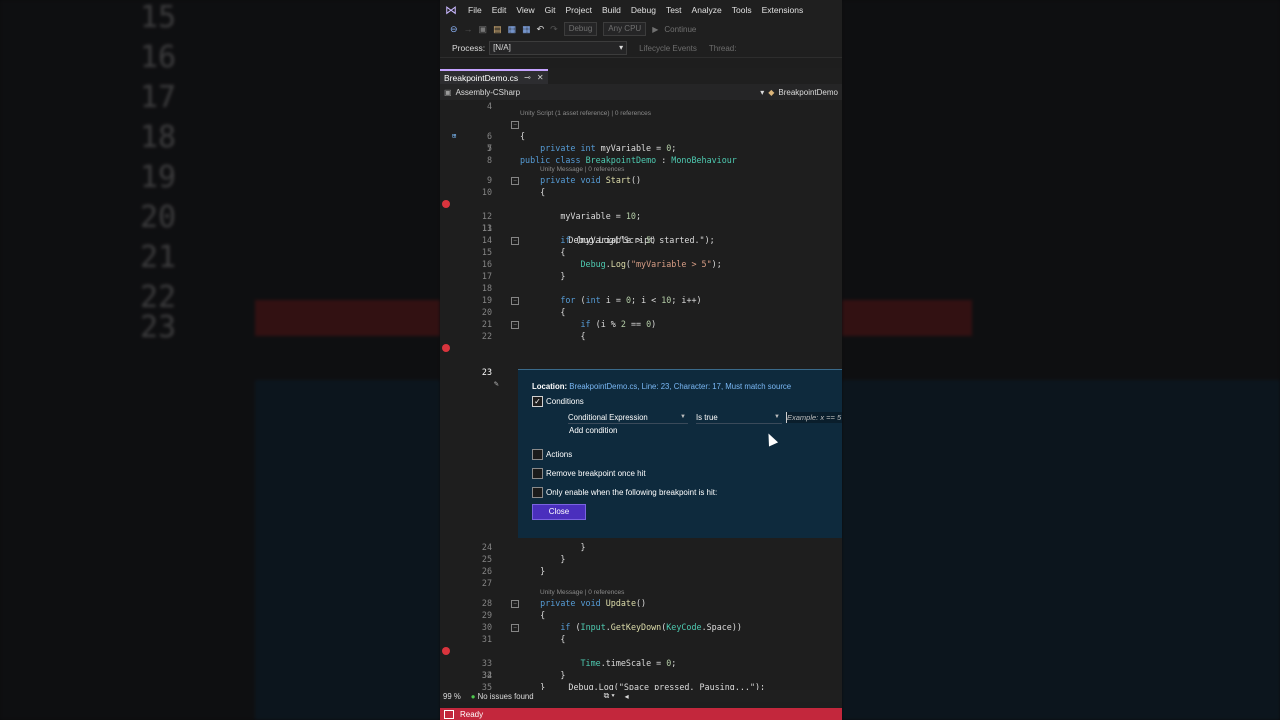 Image resolution: width=1280 pixels, height=720 pixels. I want to click on menu-extensions: Extensions, so click(783, 10).